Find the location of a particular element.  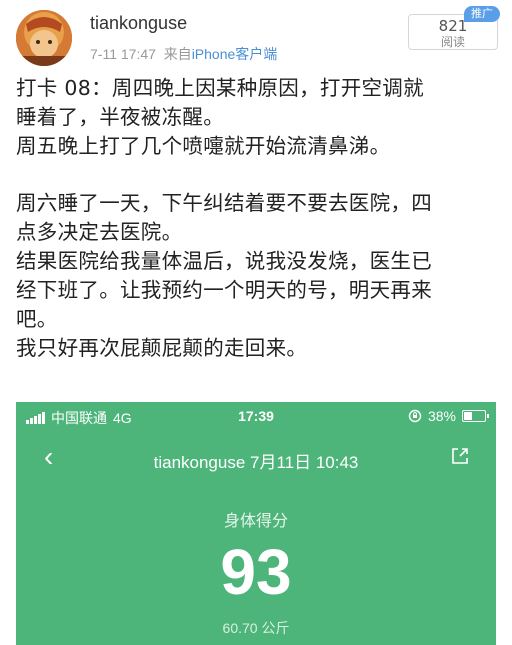

rotation-lock-icon is located at coordinates (415, 416).